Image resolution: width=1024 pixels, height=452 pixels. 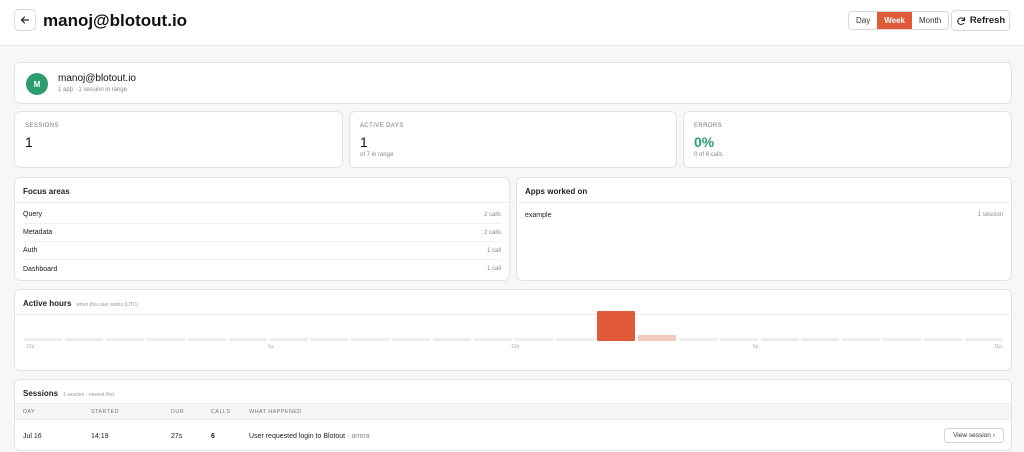 What do you see at coordinates (262, 215) in the screenshot?
I see `list-item: Query 2 calls` at bounding box center [262, 215].